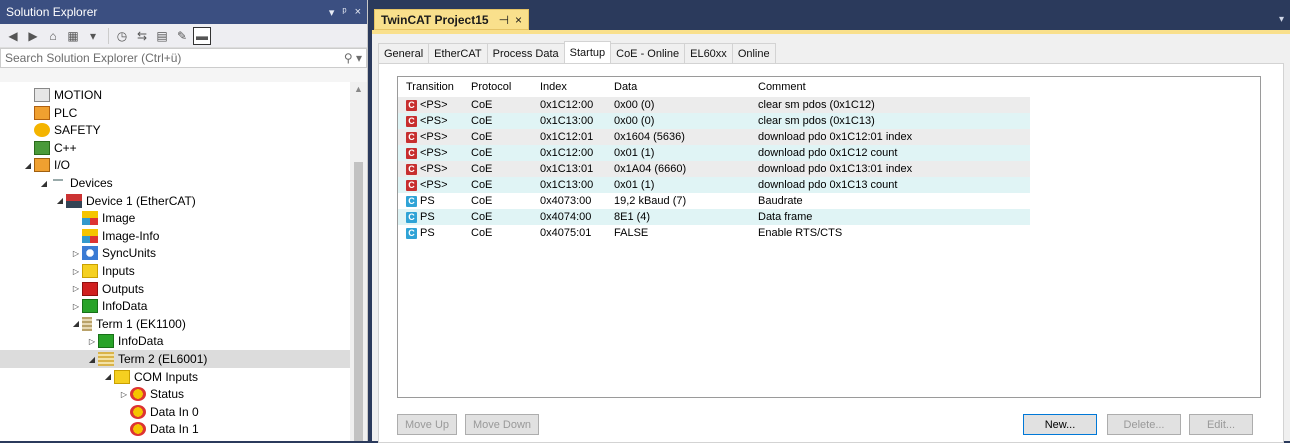 This screenshot has width=1290, height=443. What do you see at coordinates (353, 58) in the screenshot?
I see `search-icon: ⚲ ▾` at bounding box center [353, 58].